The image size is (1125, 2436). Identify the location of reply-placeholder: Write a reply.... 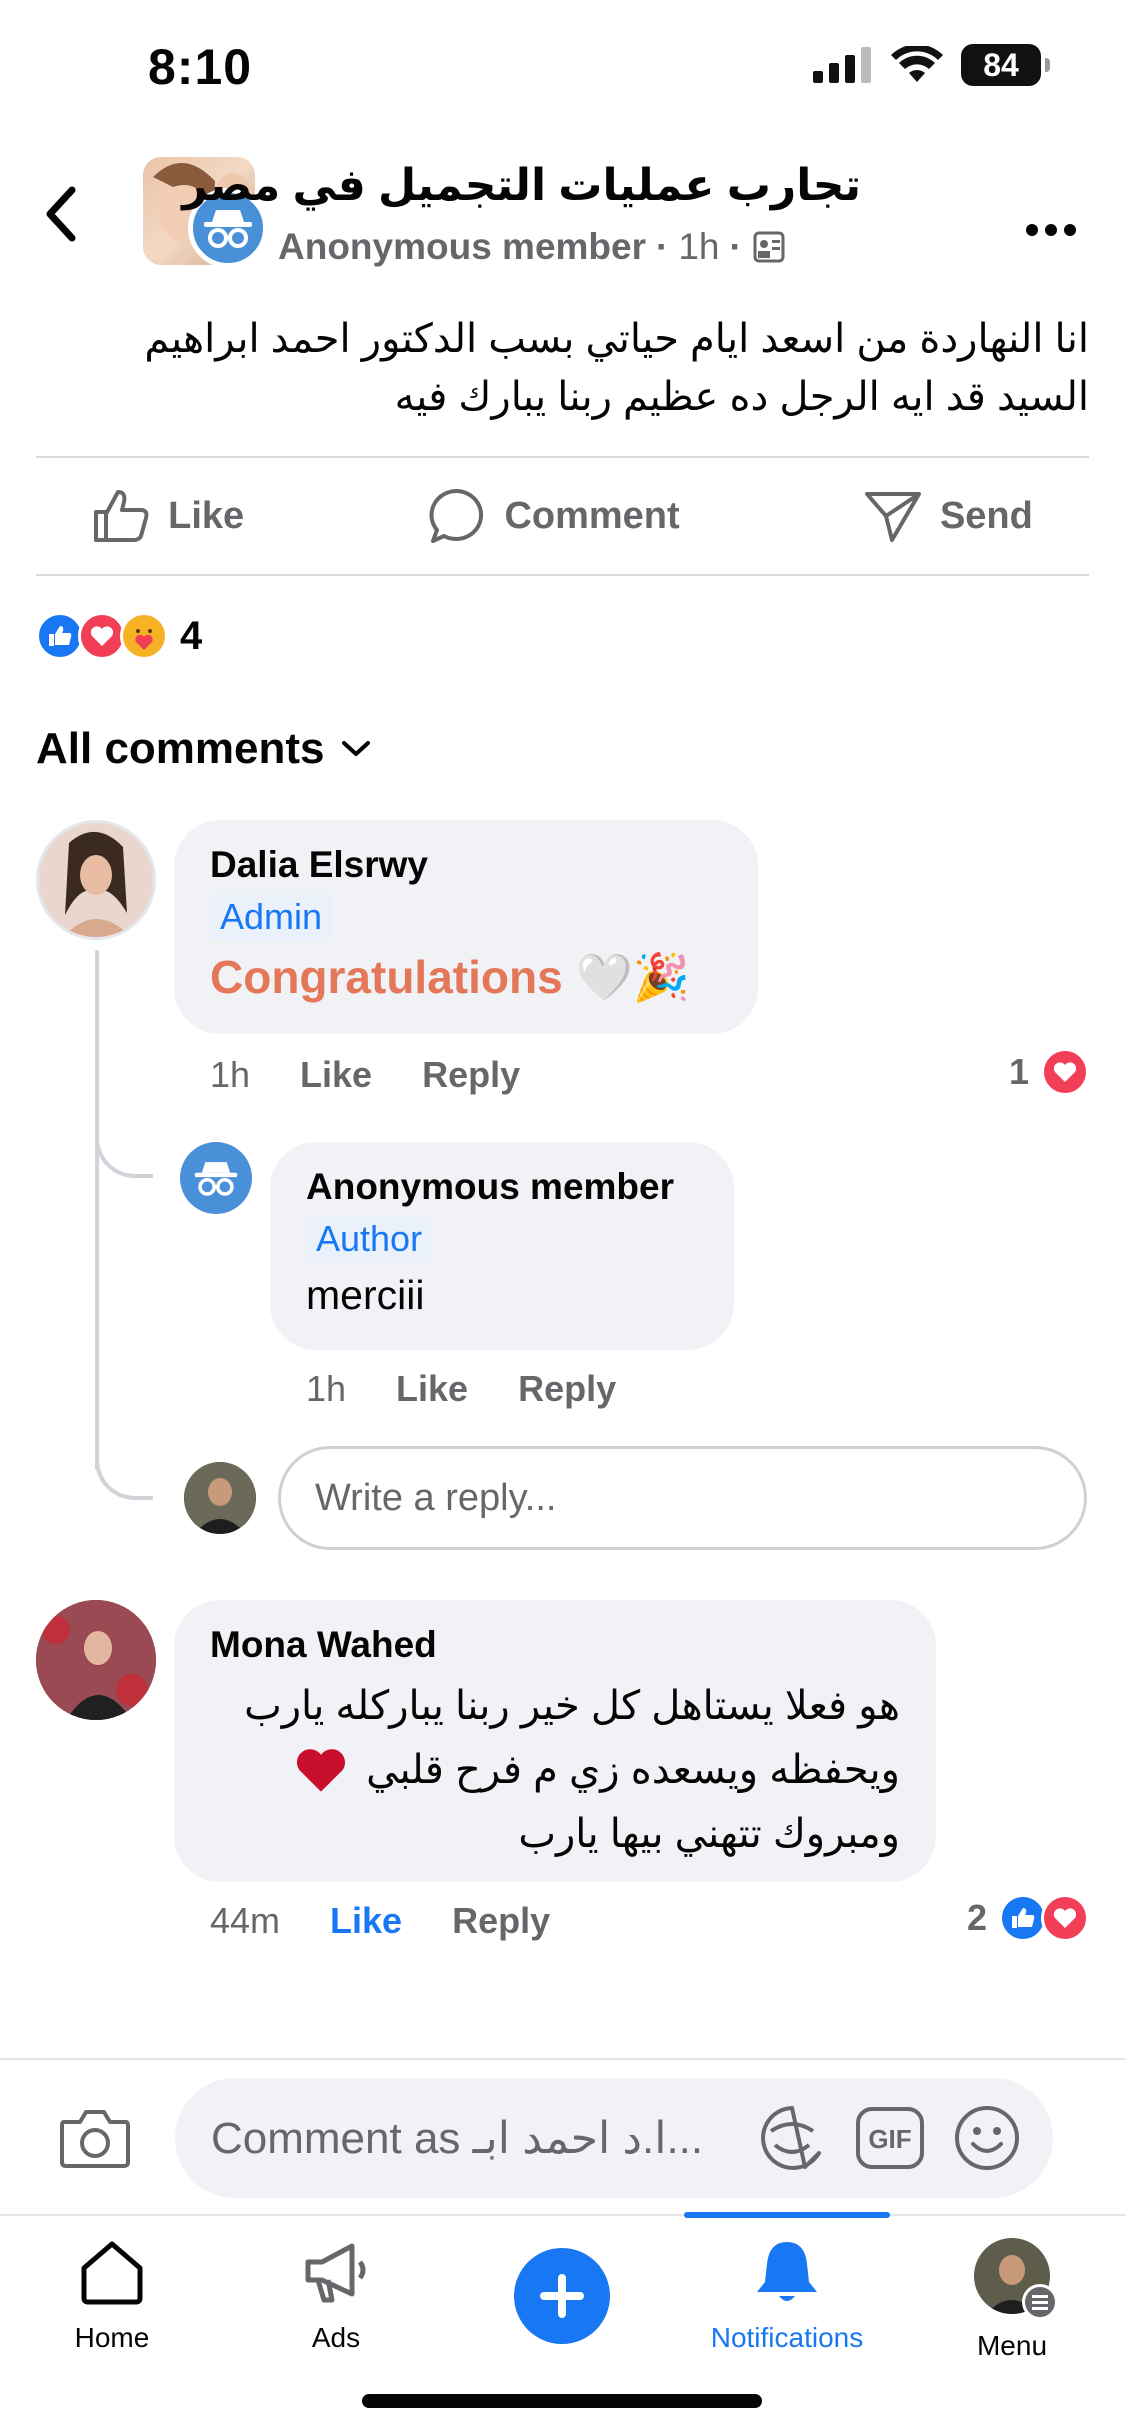
(436, 1497).